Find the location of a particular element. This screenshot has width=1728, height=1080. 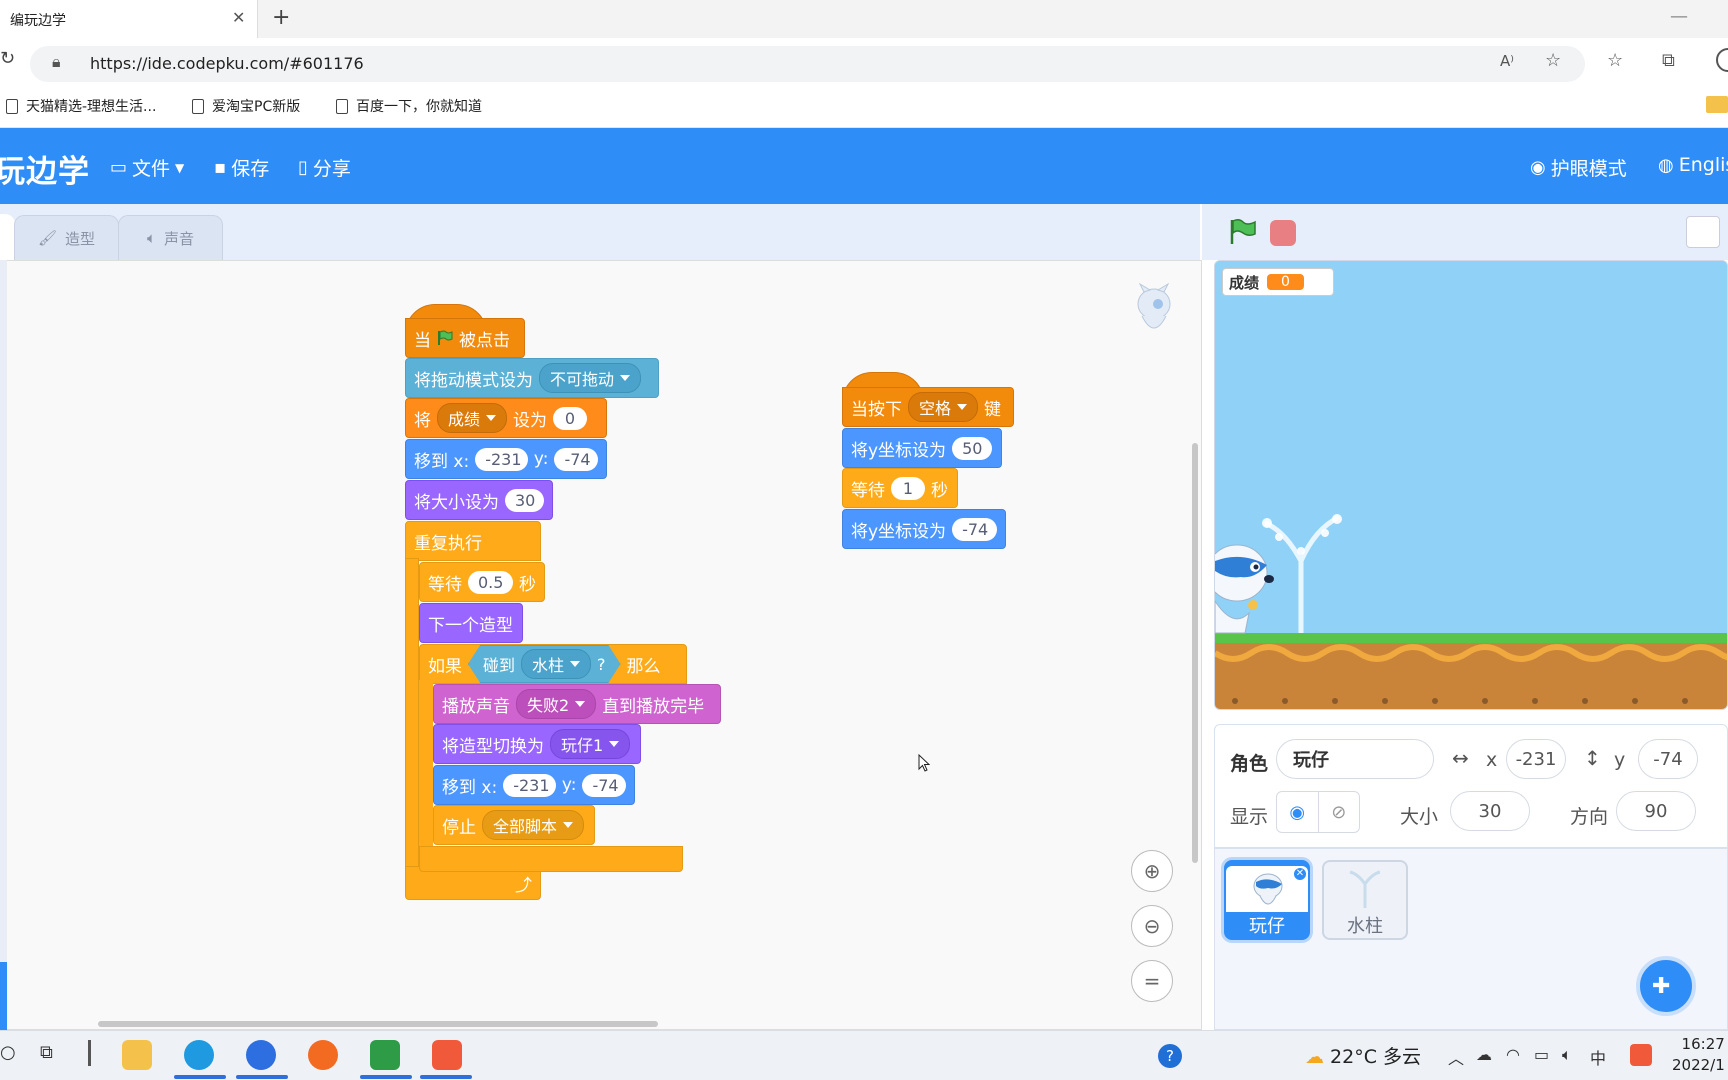

firefox-icon is located at coordinates (323, 1055).